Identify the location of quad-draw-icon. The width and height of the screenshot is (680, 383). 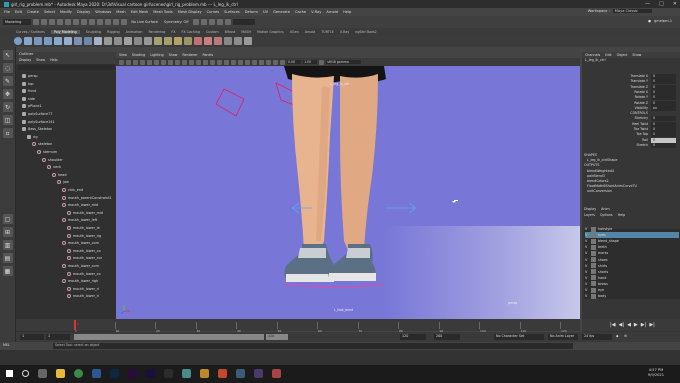
(218, 41).